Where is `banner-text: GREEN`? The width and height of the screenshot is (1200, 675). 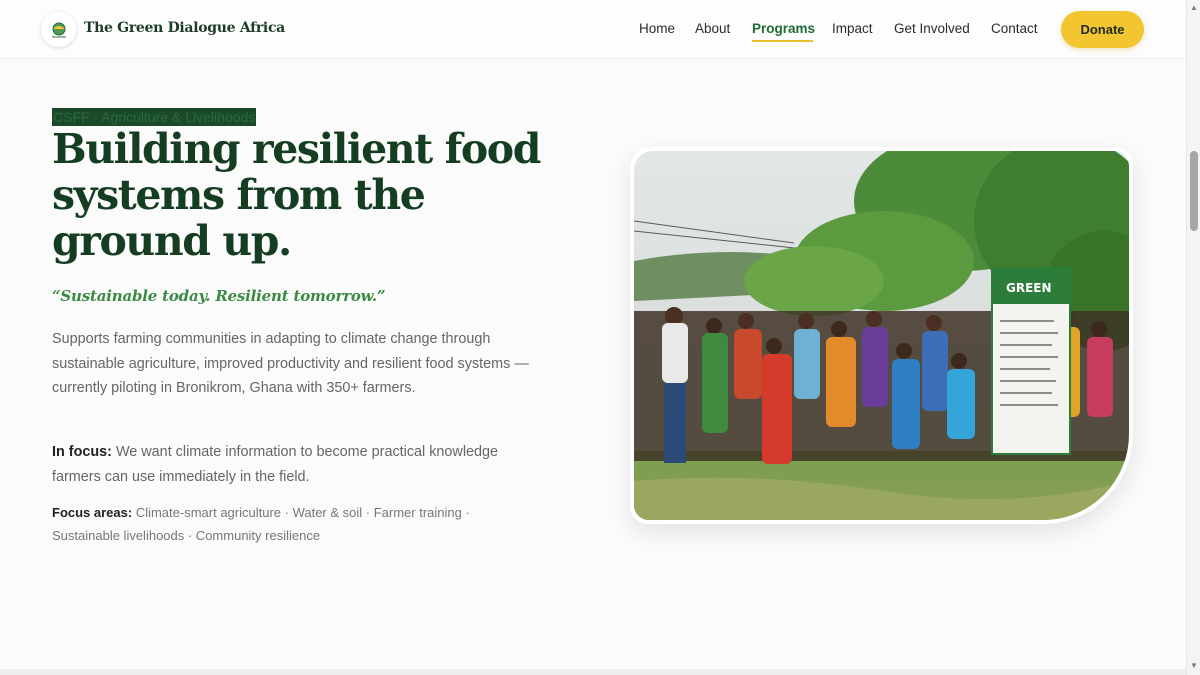
banner-text: GREEN is located at coordinates (1029, 288).